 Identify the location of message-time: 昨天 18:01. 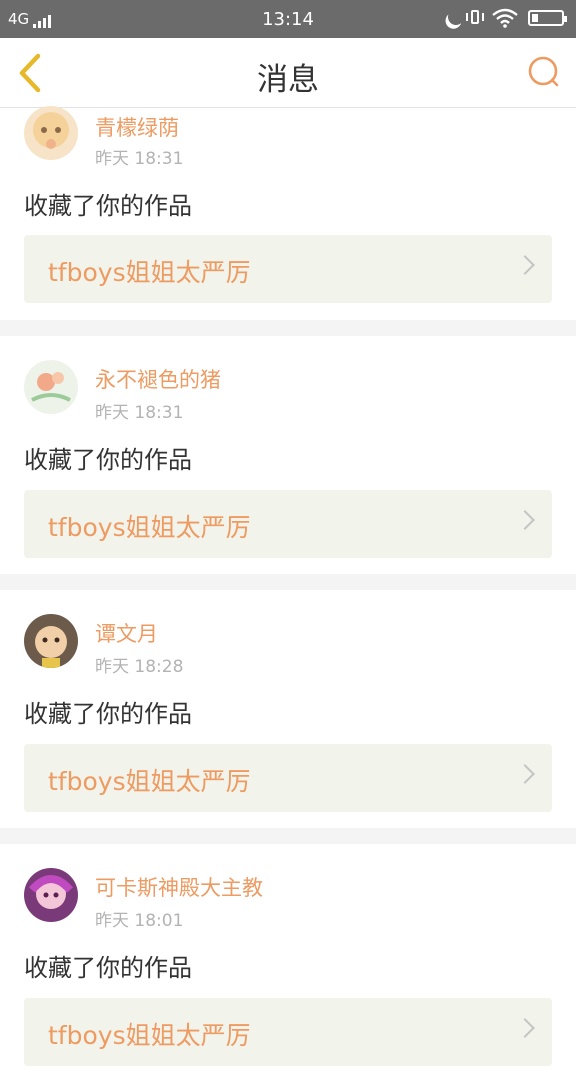
(139, 921).